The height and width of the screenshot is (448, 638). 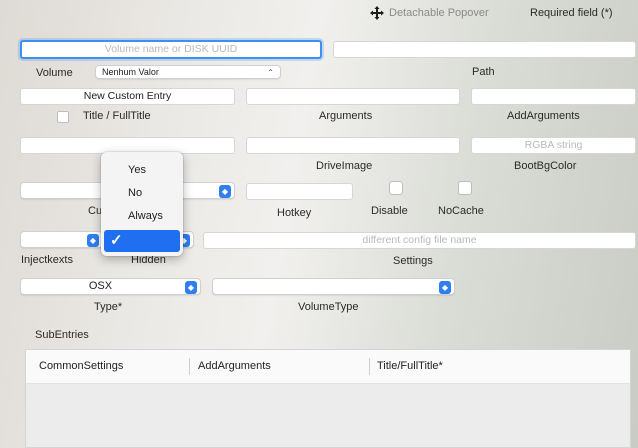 What do you see at coordinates (328, 307) in the screenshot?
I see `volumetype-label: VolumeType` at bounding box center [328, 307].